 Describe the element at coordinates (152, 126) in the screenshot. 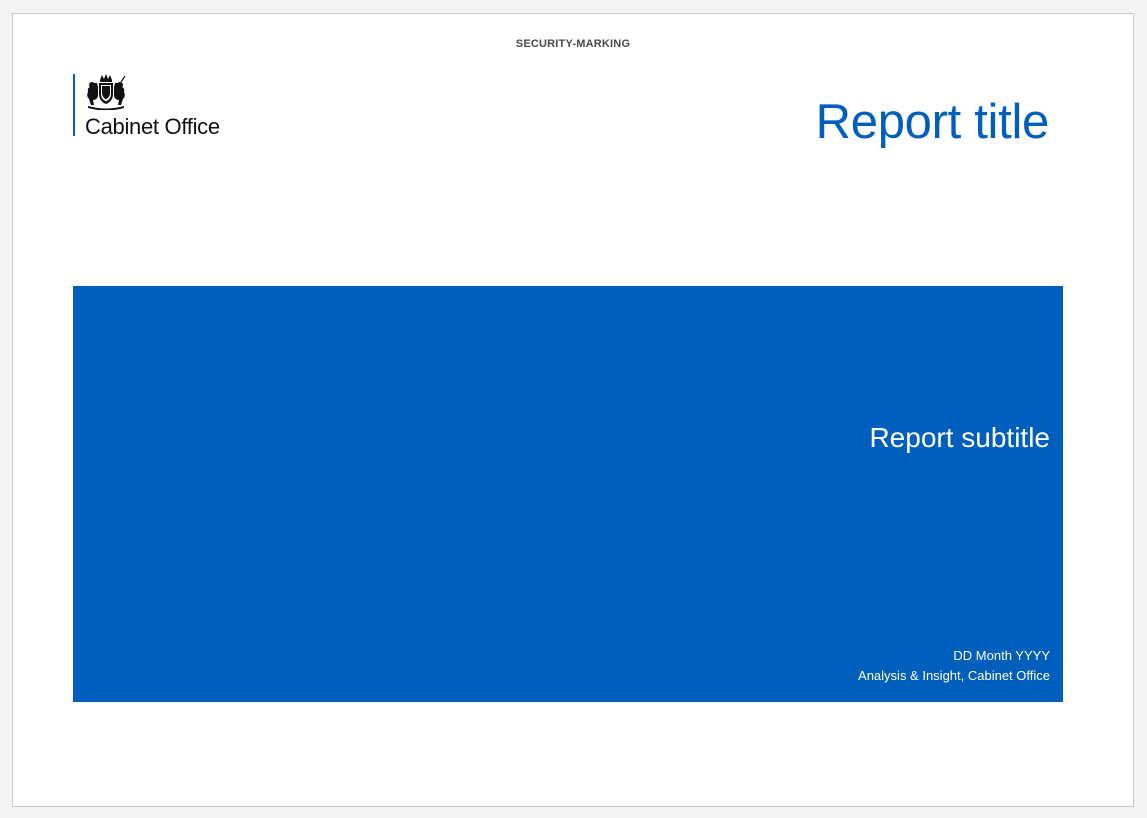

I see `organisation-name: Cabinet Office` at that location.